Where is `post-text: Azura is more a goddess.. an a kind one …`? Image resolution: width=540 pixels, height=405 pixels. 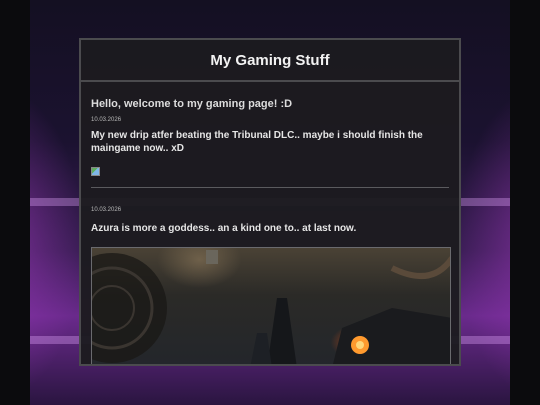
post-text: Azura is more a goddess.. an a kind one … is located at coordinates (224, 228).